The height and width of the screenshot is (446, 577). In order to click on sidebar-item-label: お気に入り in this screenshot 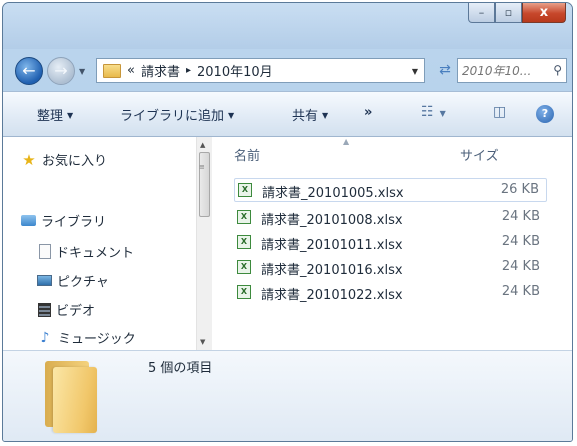, I will do `click(75, 161)`.